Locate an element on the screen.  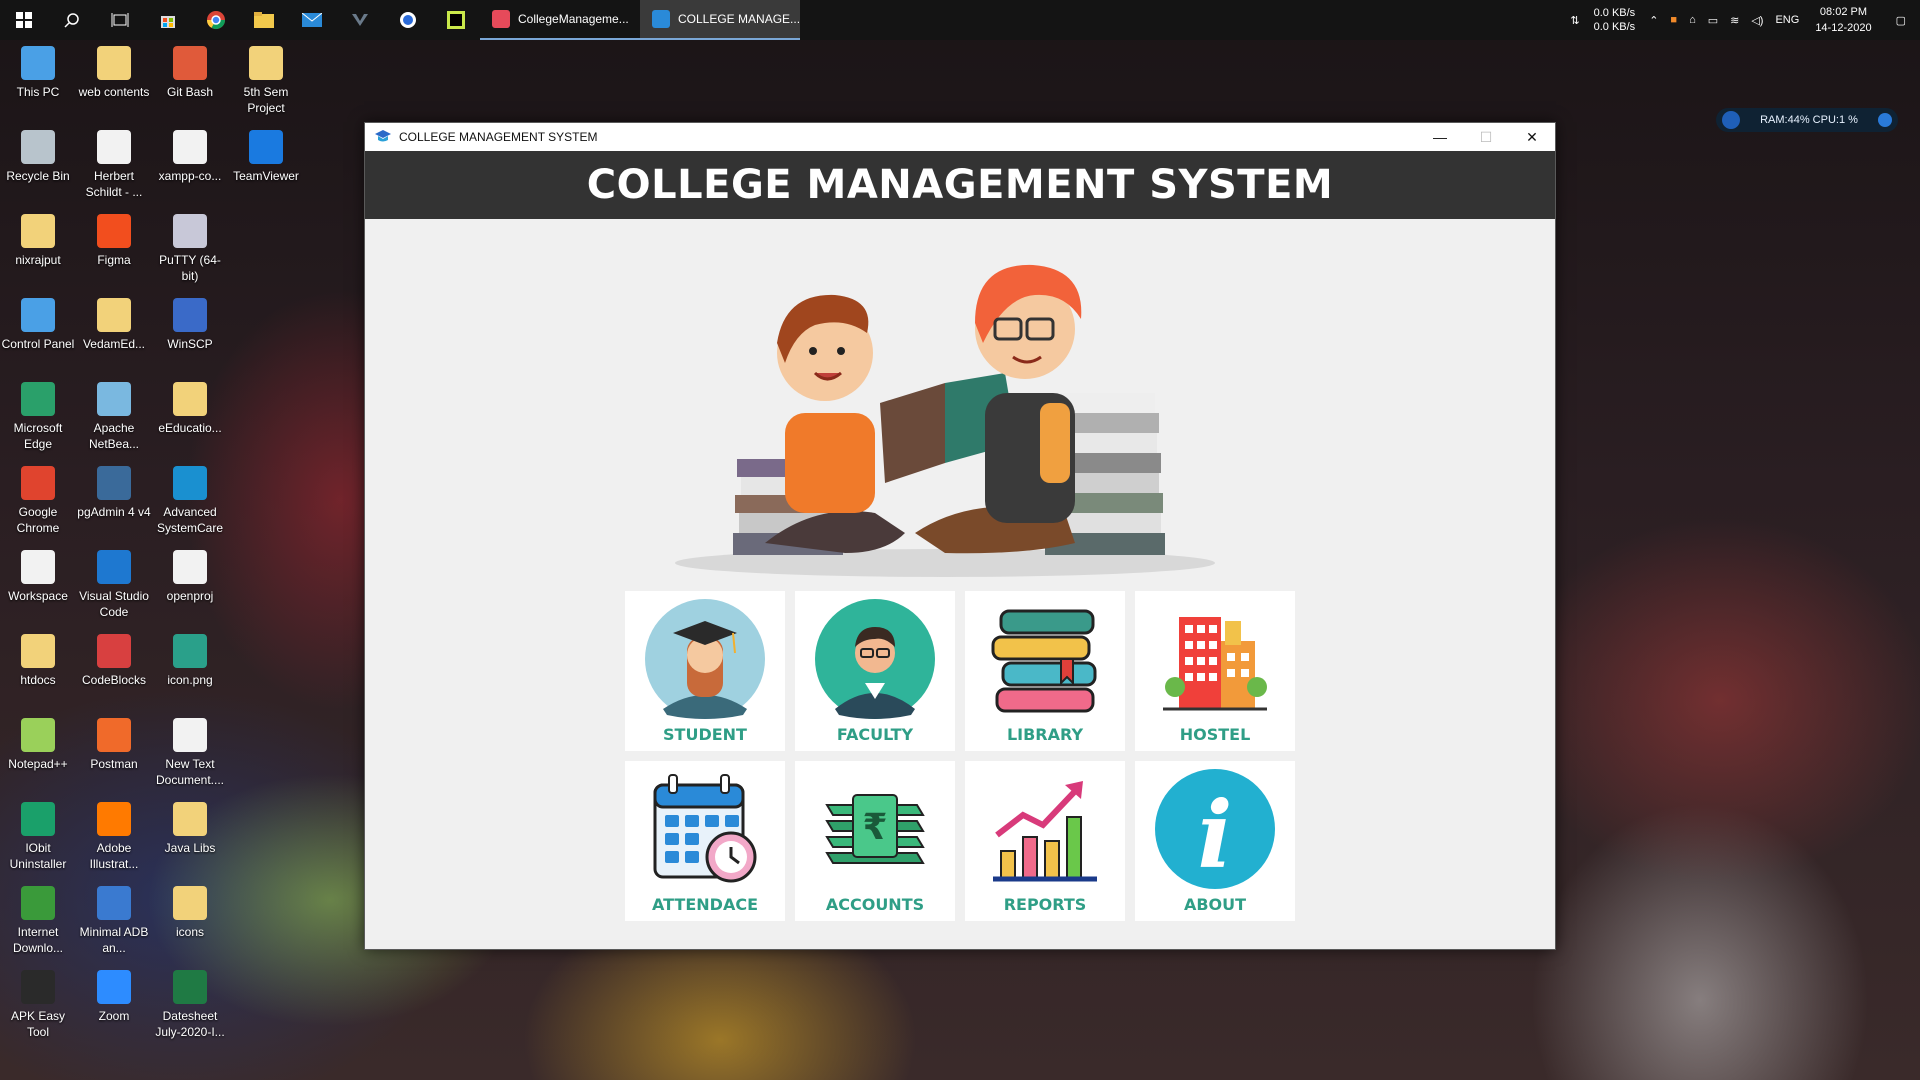
hostel-tile: HOSTEL is located at coordinates (1215, 671).